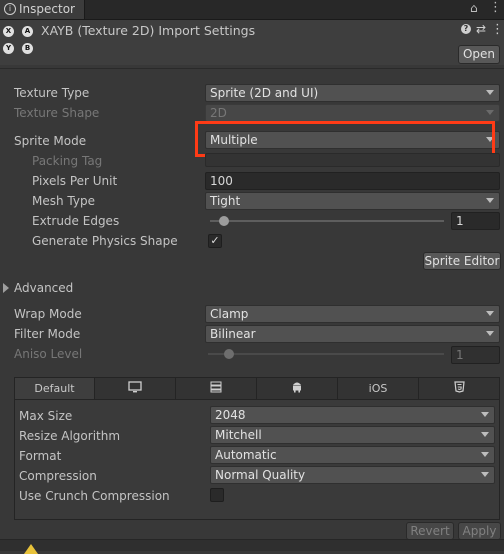 This screenshot has height=554, width=504. Describe the element at coordinates (475, 221) in the screenshot. I see `extrude-edges-field: 1` at that location.